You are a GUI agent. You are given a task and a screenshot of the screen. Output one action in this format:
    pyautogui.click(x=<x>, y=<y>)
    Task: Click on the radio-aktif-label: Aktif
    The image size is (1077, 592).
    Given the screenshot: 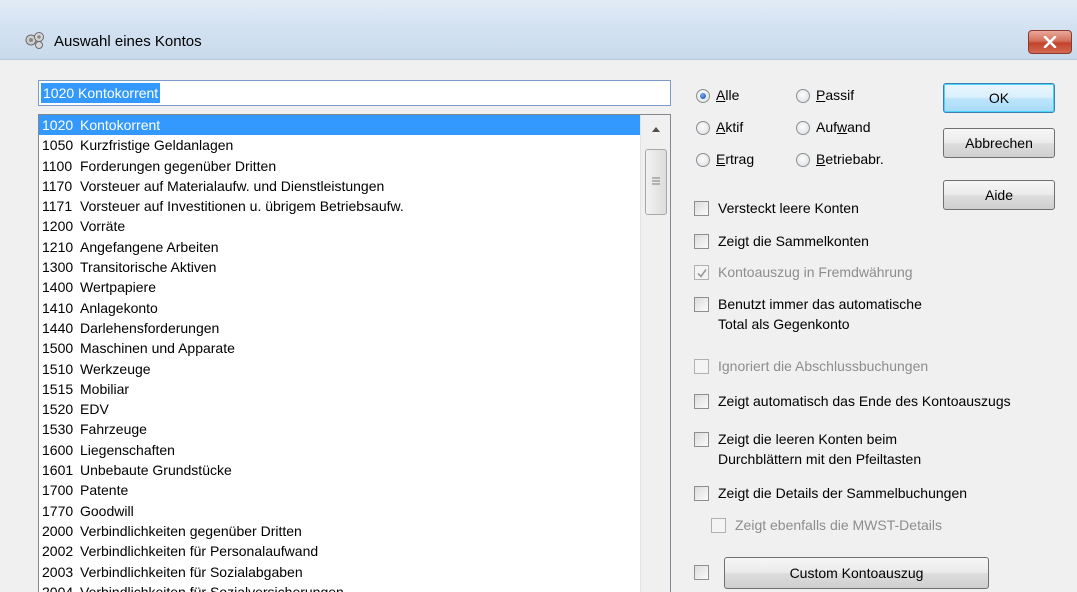 What is the action you would take?
    pyautogui.click(x=730, y=127)
    